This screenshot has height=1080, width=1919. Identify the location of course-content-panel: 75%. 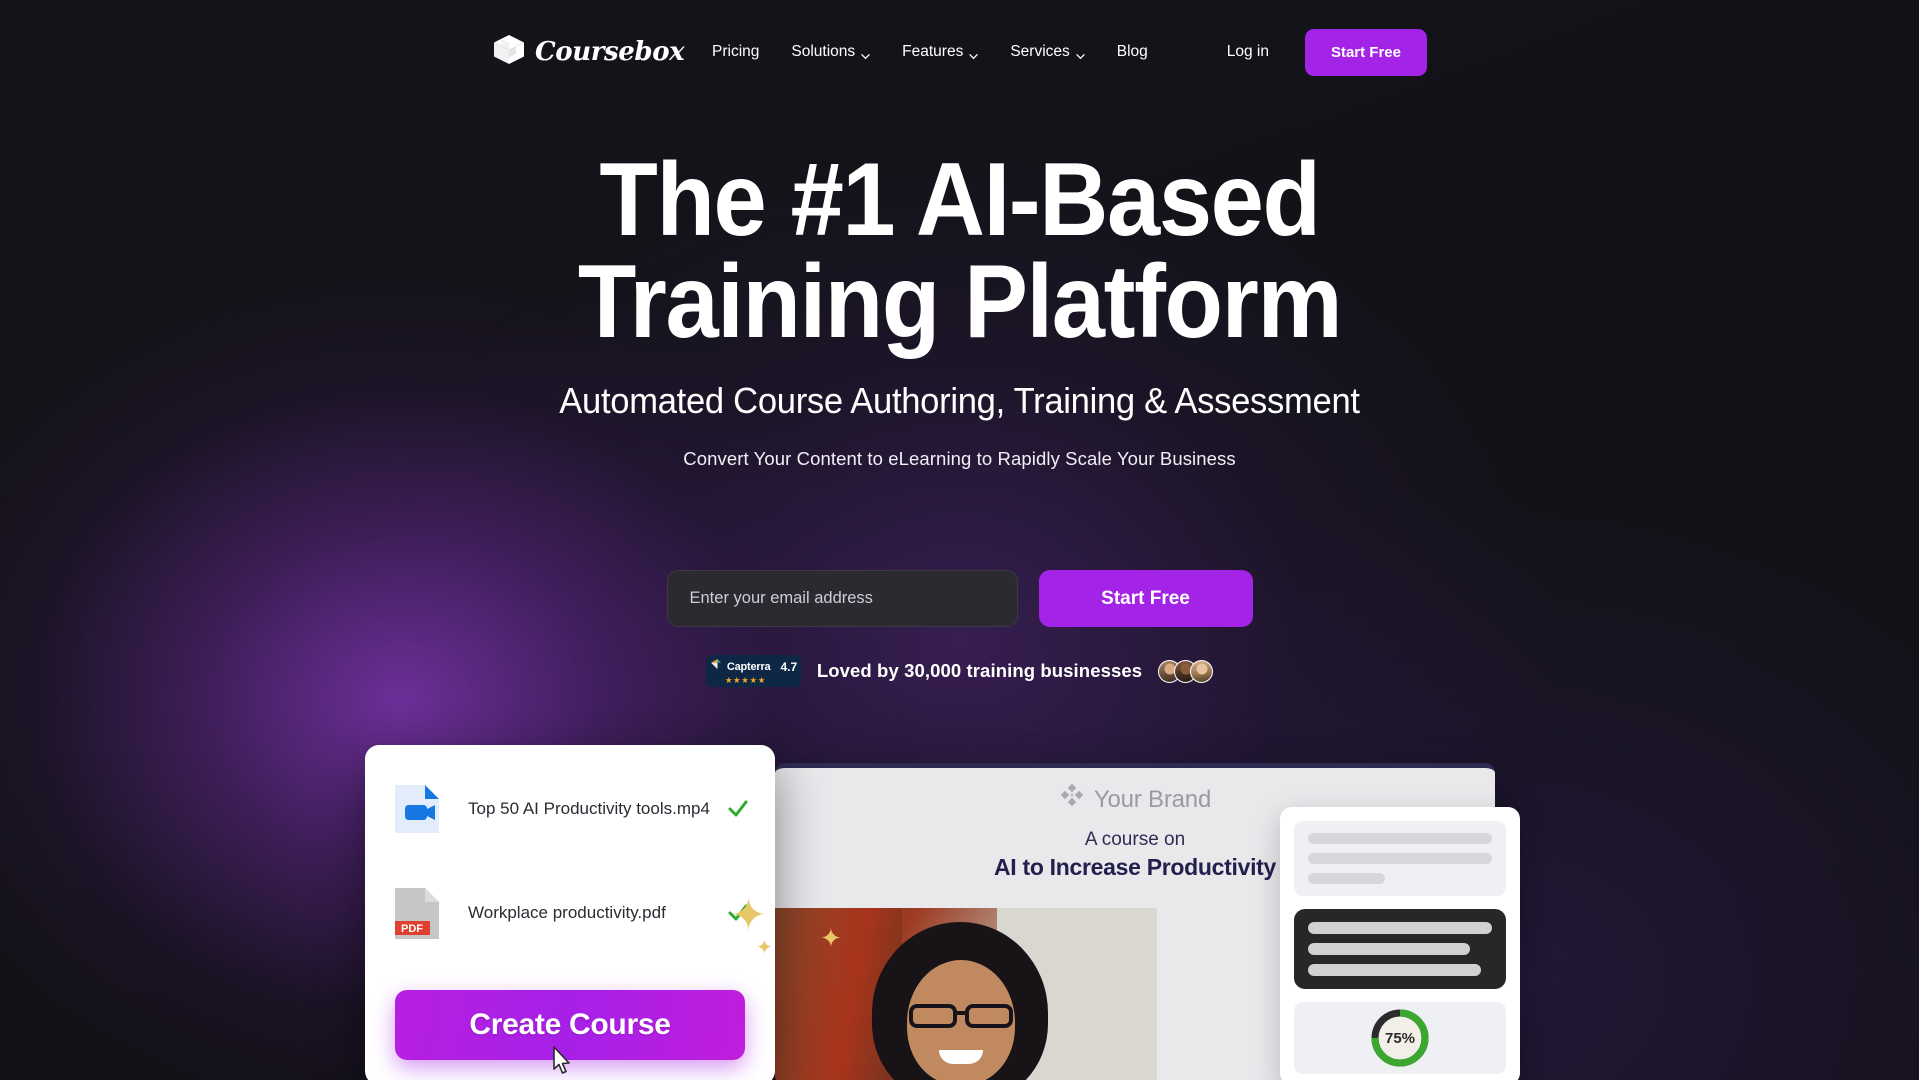
(1400, 943).